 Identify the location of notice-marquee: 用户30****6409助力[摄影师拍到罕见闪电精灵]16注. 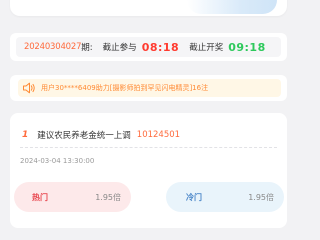
(149, 88).